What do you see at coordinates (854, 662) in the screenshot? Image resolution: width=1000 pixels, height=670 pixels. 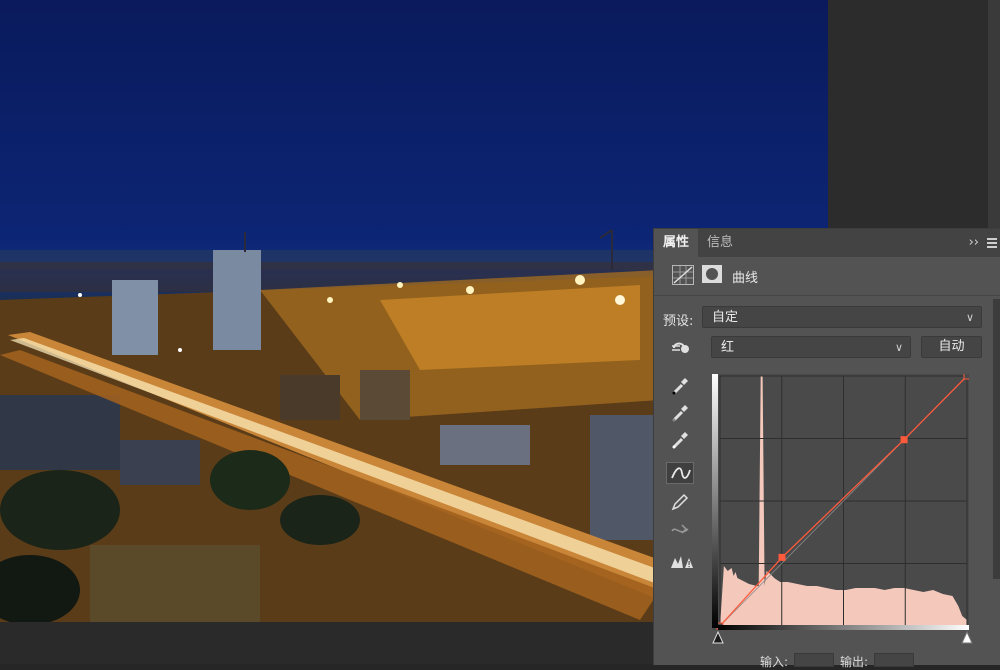 I see `output-label: 输出:` at bounding box center [854, 662].